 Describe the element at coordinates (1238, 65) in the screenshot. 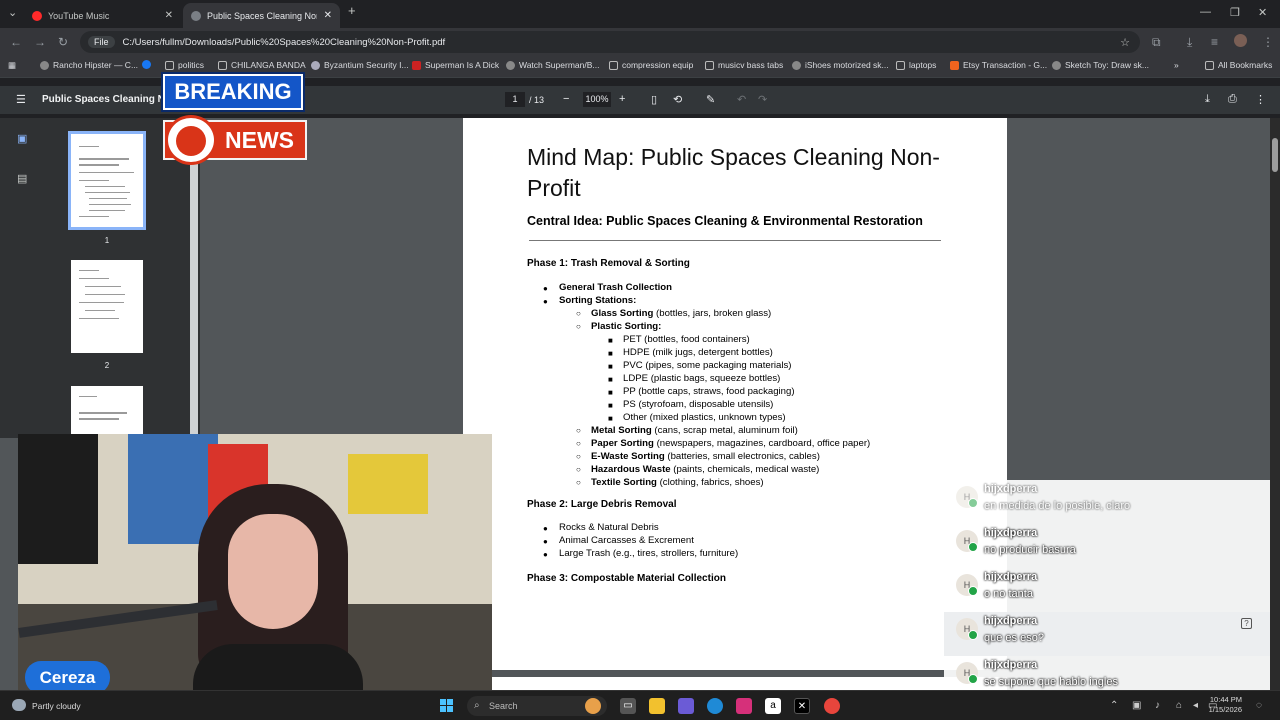

I see `all-bookmarks: All Bookmarks` at that location.